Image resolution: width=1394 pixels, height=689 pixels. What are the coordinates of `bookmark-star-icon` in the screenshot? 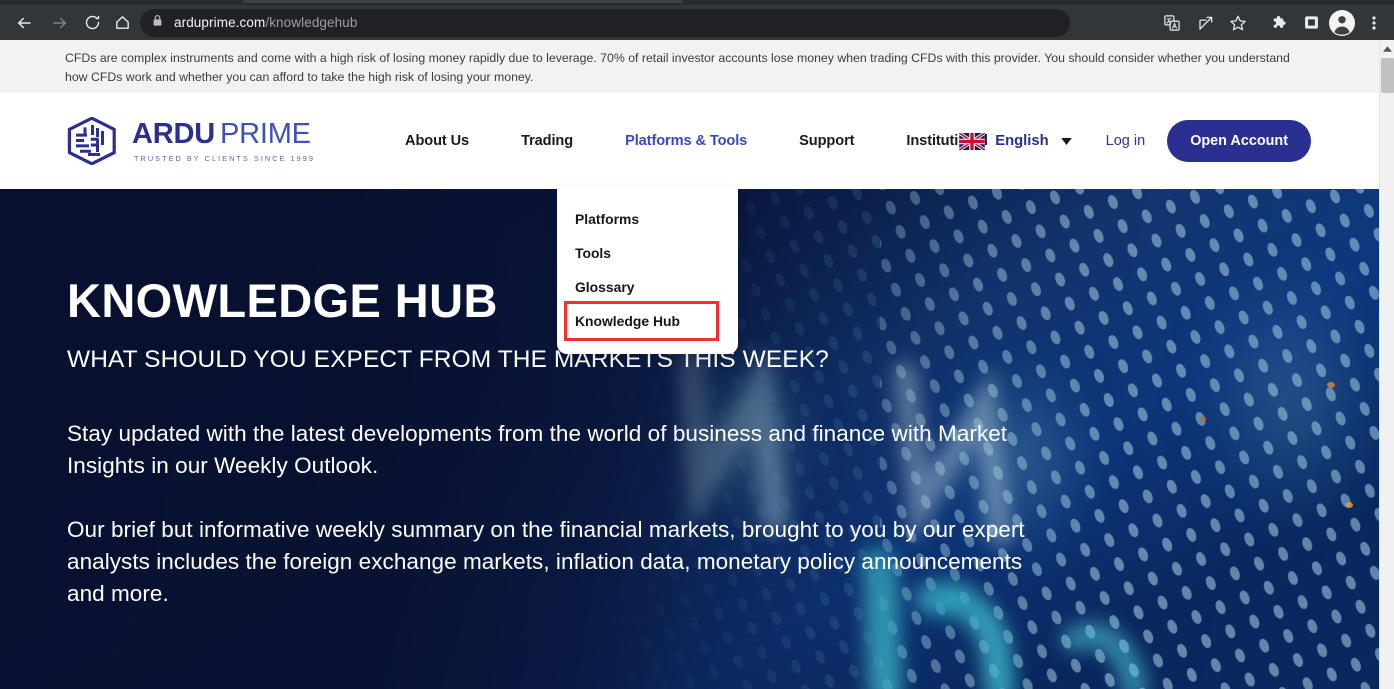 It's located at (1238, 23).